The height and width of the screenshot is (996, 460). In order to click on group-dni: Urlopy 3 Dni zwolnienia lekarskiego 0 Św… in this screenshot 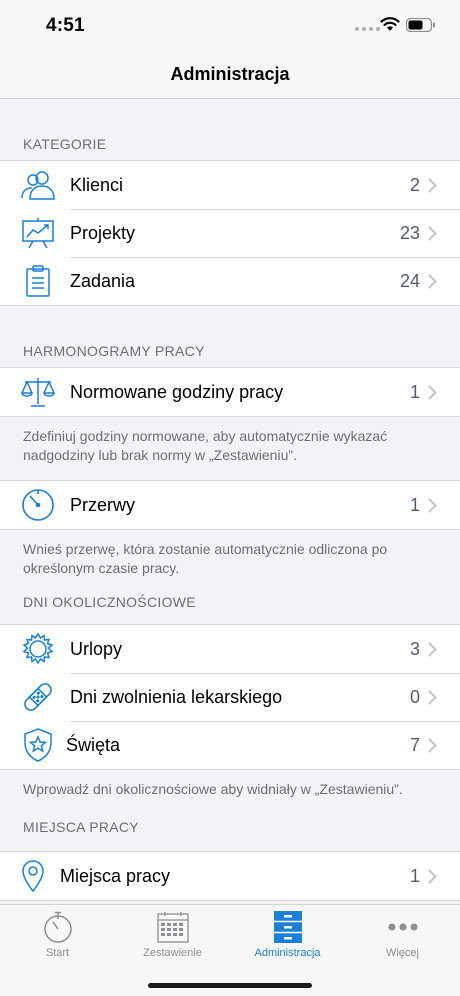, I will do `click(230, 697)`.